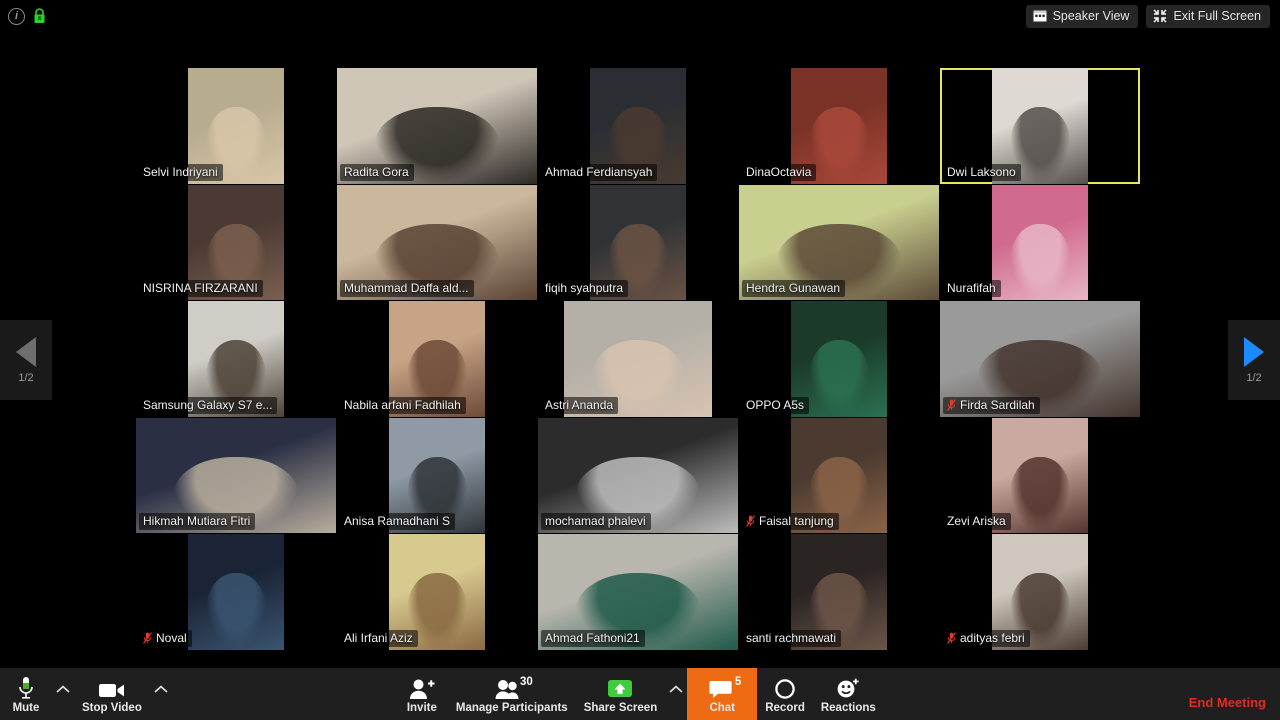 This screenshot has height=720, width=1280. What do you see at coordinates (738, 682) in the screenshot?
I see `chat-unread-badge: 5` at bounding box center [738, 682].